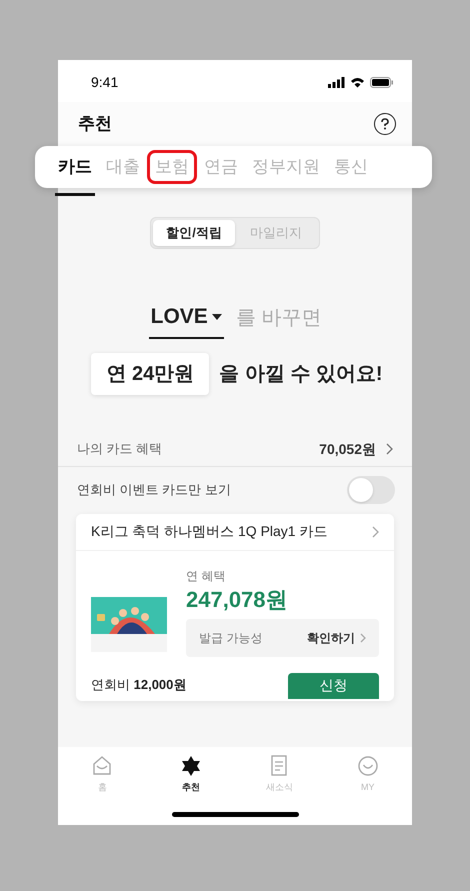 The image size is (470, 891). What do you see at coordinates (150, 373) in the screenshot?
I see `savings-badge: 연 24만원` at bounding box center [150, 373].